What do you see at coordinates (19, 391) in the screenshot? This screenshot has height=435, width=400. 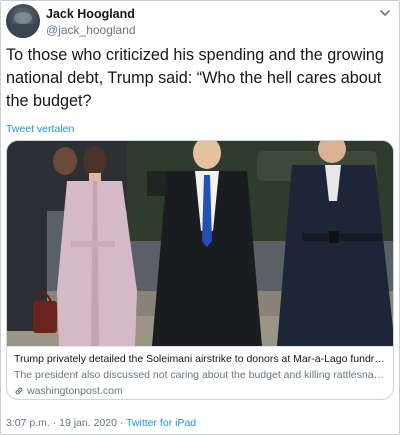 I see `link-icon` at bounding box center [19, 391].